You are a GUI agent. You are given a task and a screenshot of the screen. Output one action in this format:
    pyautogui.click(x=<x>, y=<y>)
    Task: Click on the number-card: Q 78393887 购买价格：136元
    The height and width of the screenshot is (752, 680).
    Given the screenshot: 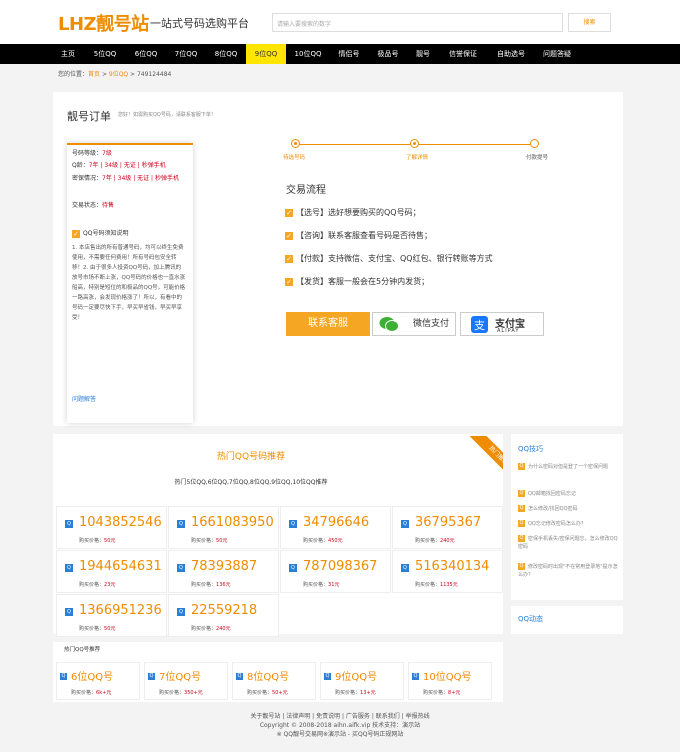 What is the action you would take?
    pyautogui.click(x=223, y=571)
    